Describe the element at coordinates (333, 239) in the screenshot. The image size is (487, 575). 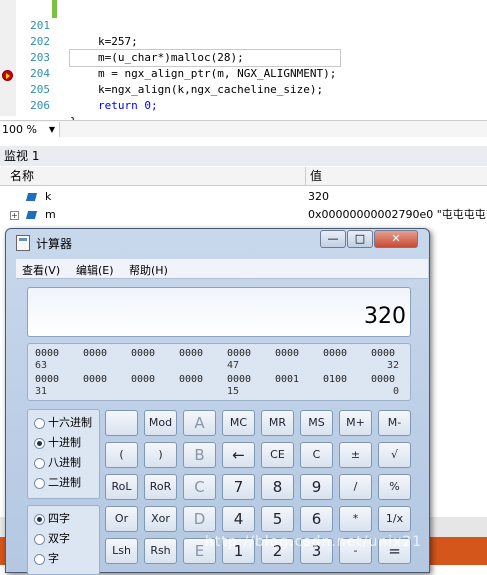
I see `minimize-button: —` at that location.